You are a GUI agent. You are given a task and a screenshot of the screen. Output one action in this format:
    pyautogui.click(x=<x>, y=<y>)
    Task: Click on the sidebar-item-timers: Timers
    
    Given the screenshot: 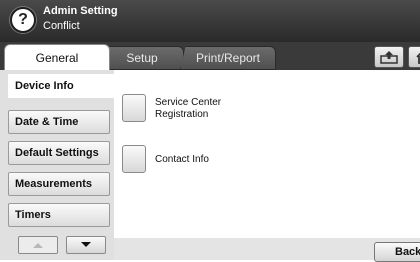 What is the action you would take?
    pyautogui.click(x=59, y=215)
    